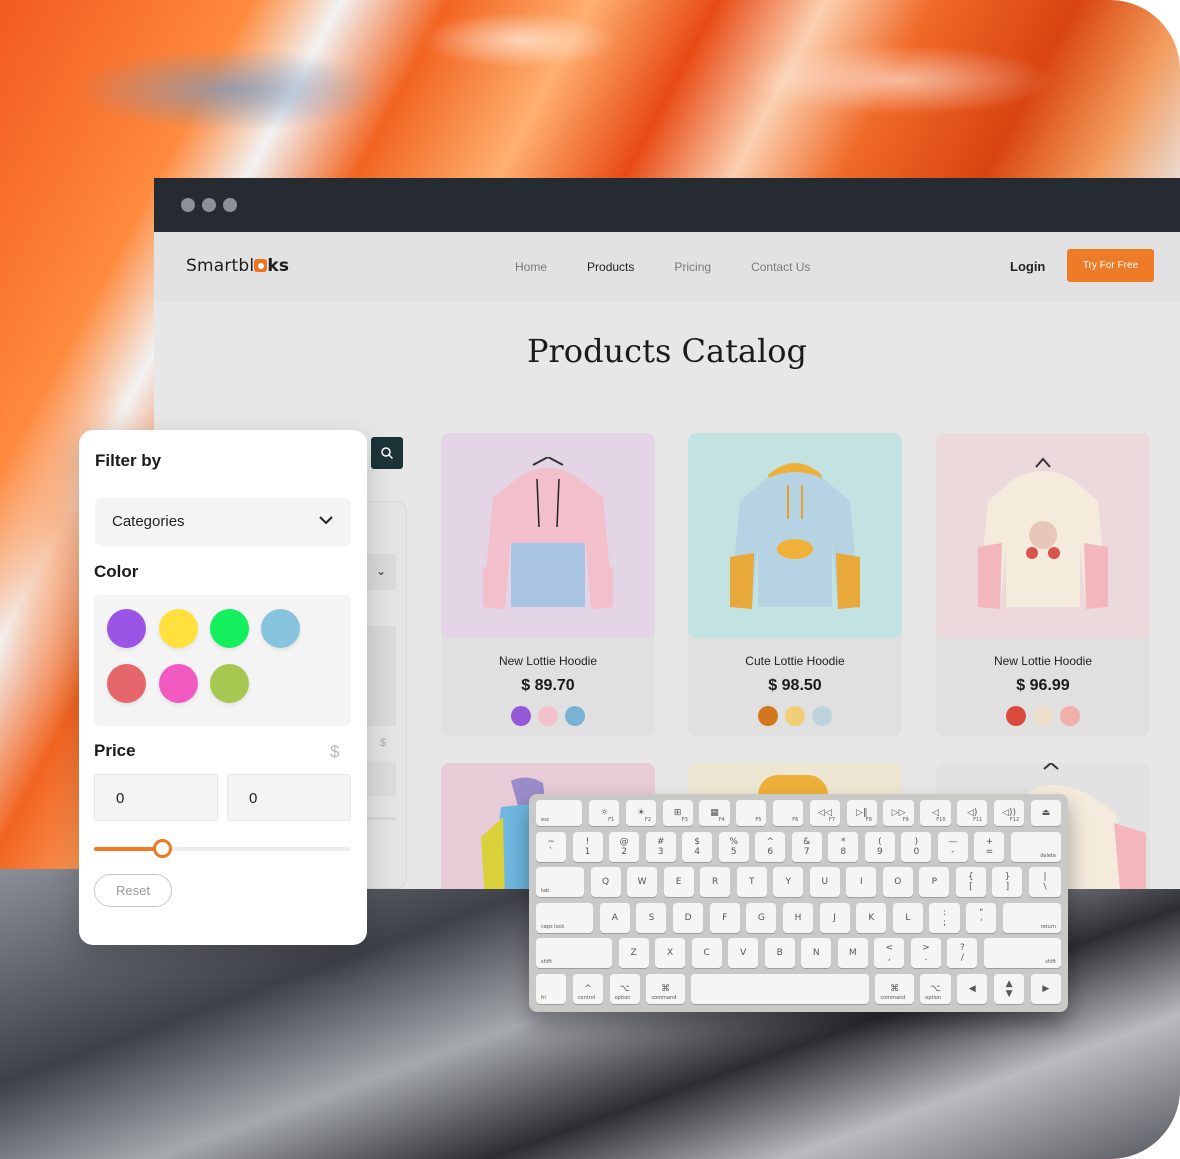 This screenshot has width=1180, height=1159. I want to click on product-card: New Lottie Hoodie $ 89.70, so click(548, 584).